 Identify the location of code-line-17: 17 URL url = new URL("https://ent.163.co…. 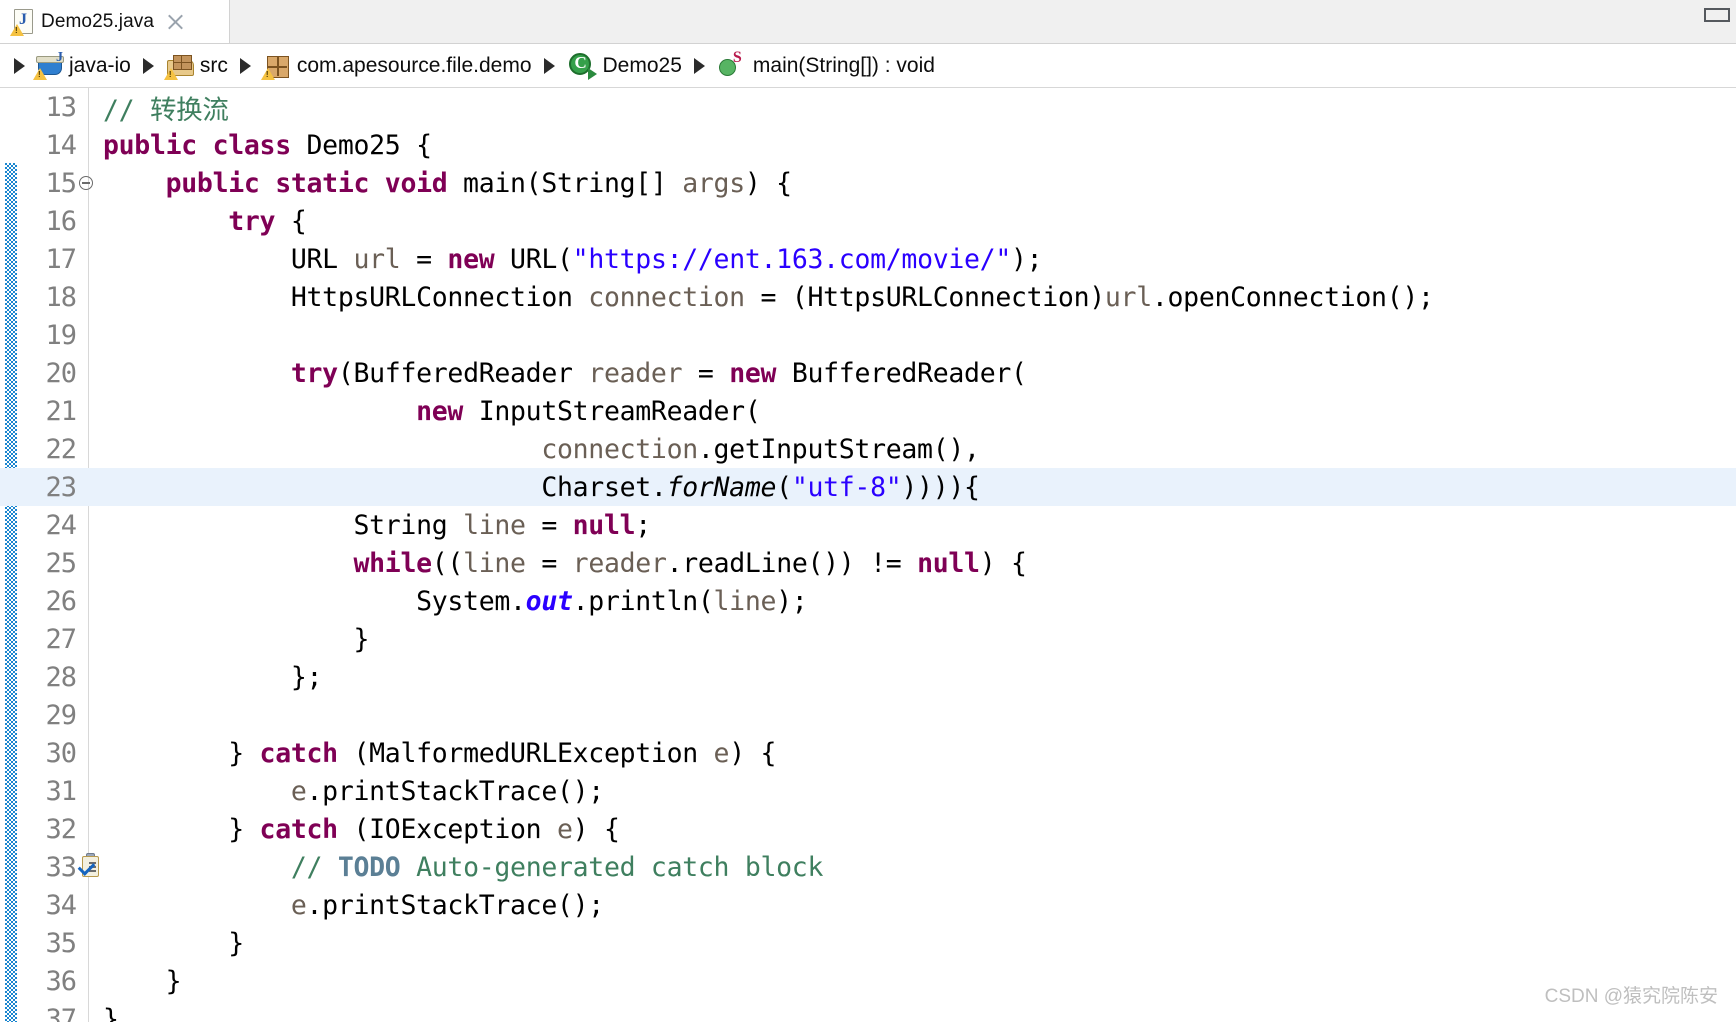
(868, 259).